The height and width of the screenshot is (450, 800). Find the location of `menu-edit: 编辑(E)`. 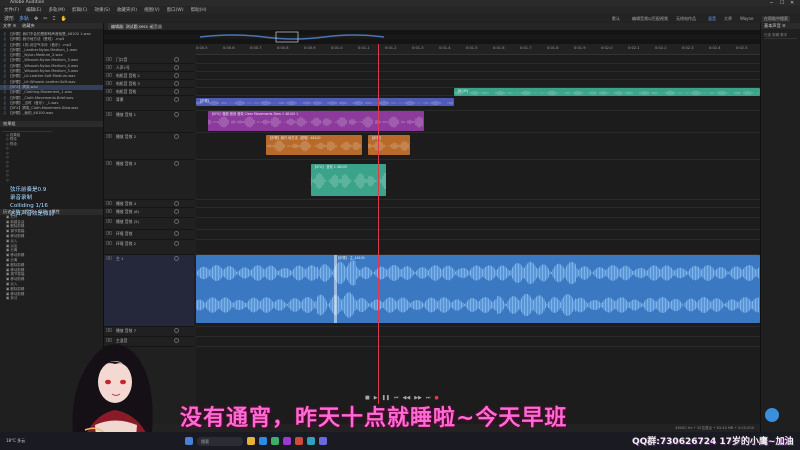

menu-edit: 编辑(E) is located at coordinates (33, 10).